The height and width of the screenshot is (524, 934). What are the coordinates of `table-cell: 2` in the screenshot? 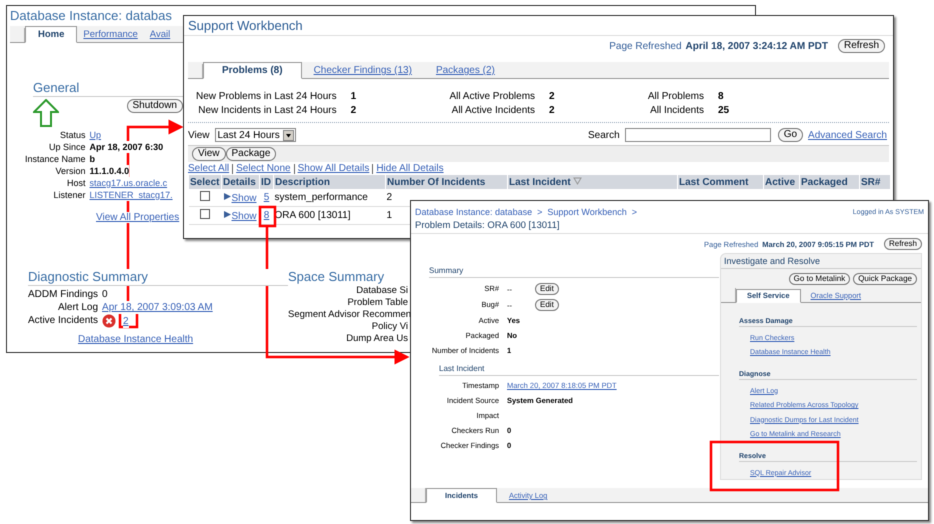 It's located at (389, 197).